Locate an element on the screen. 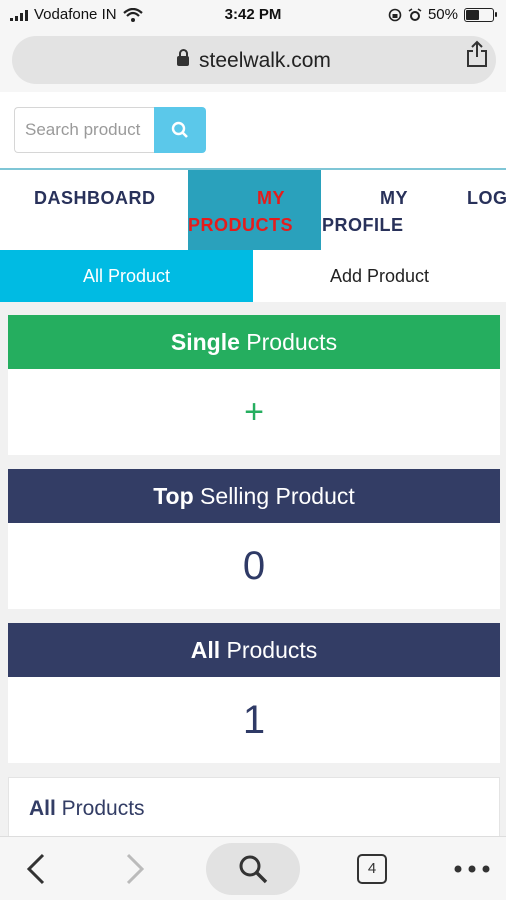 The height and width of the screenshot is (900, 506). chevron-left-icon is located at coordinates (35, 869).